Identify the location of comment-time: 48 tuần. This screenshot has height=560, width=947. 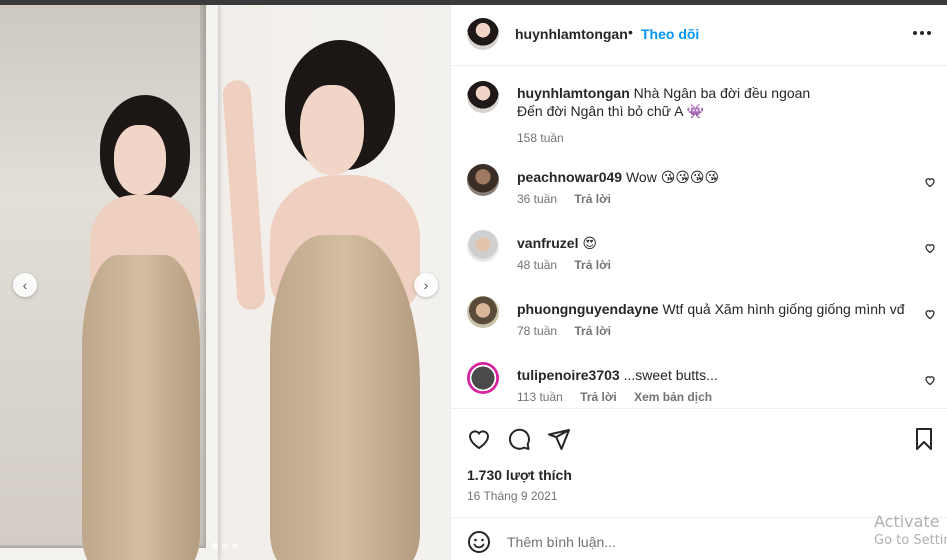
(537, 265).